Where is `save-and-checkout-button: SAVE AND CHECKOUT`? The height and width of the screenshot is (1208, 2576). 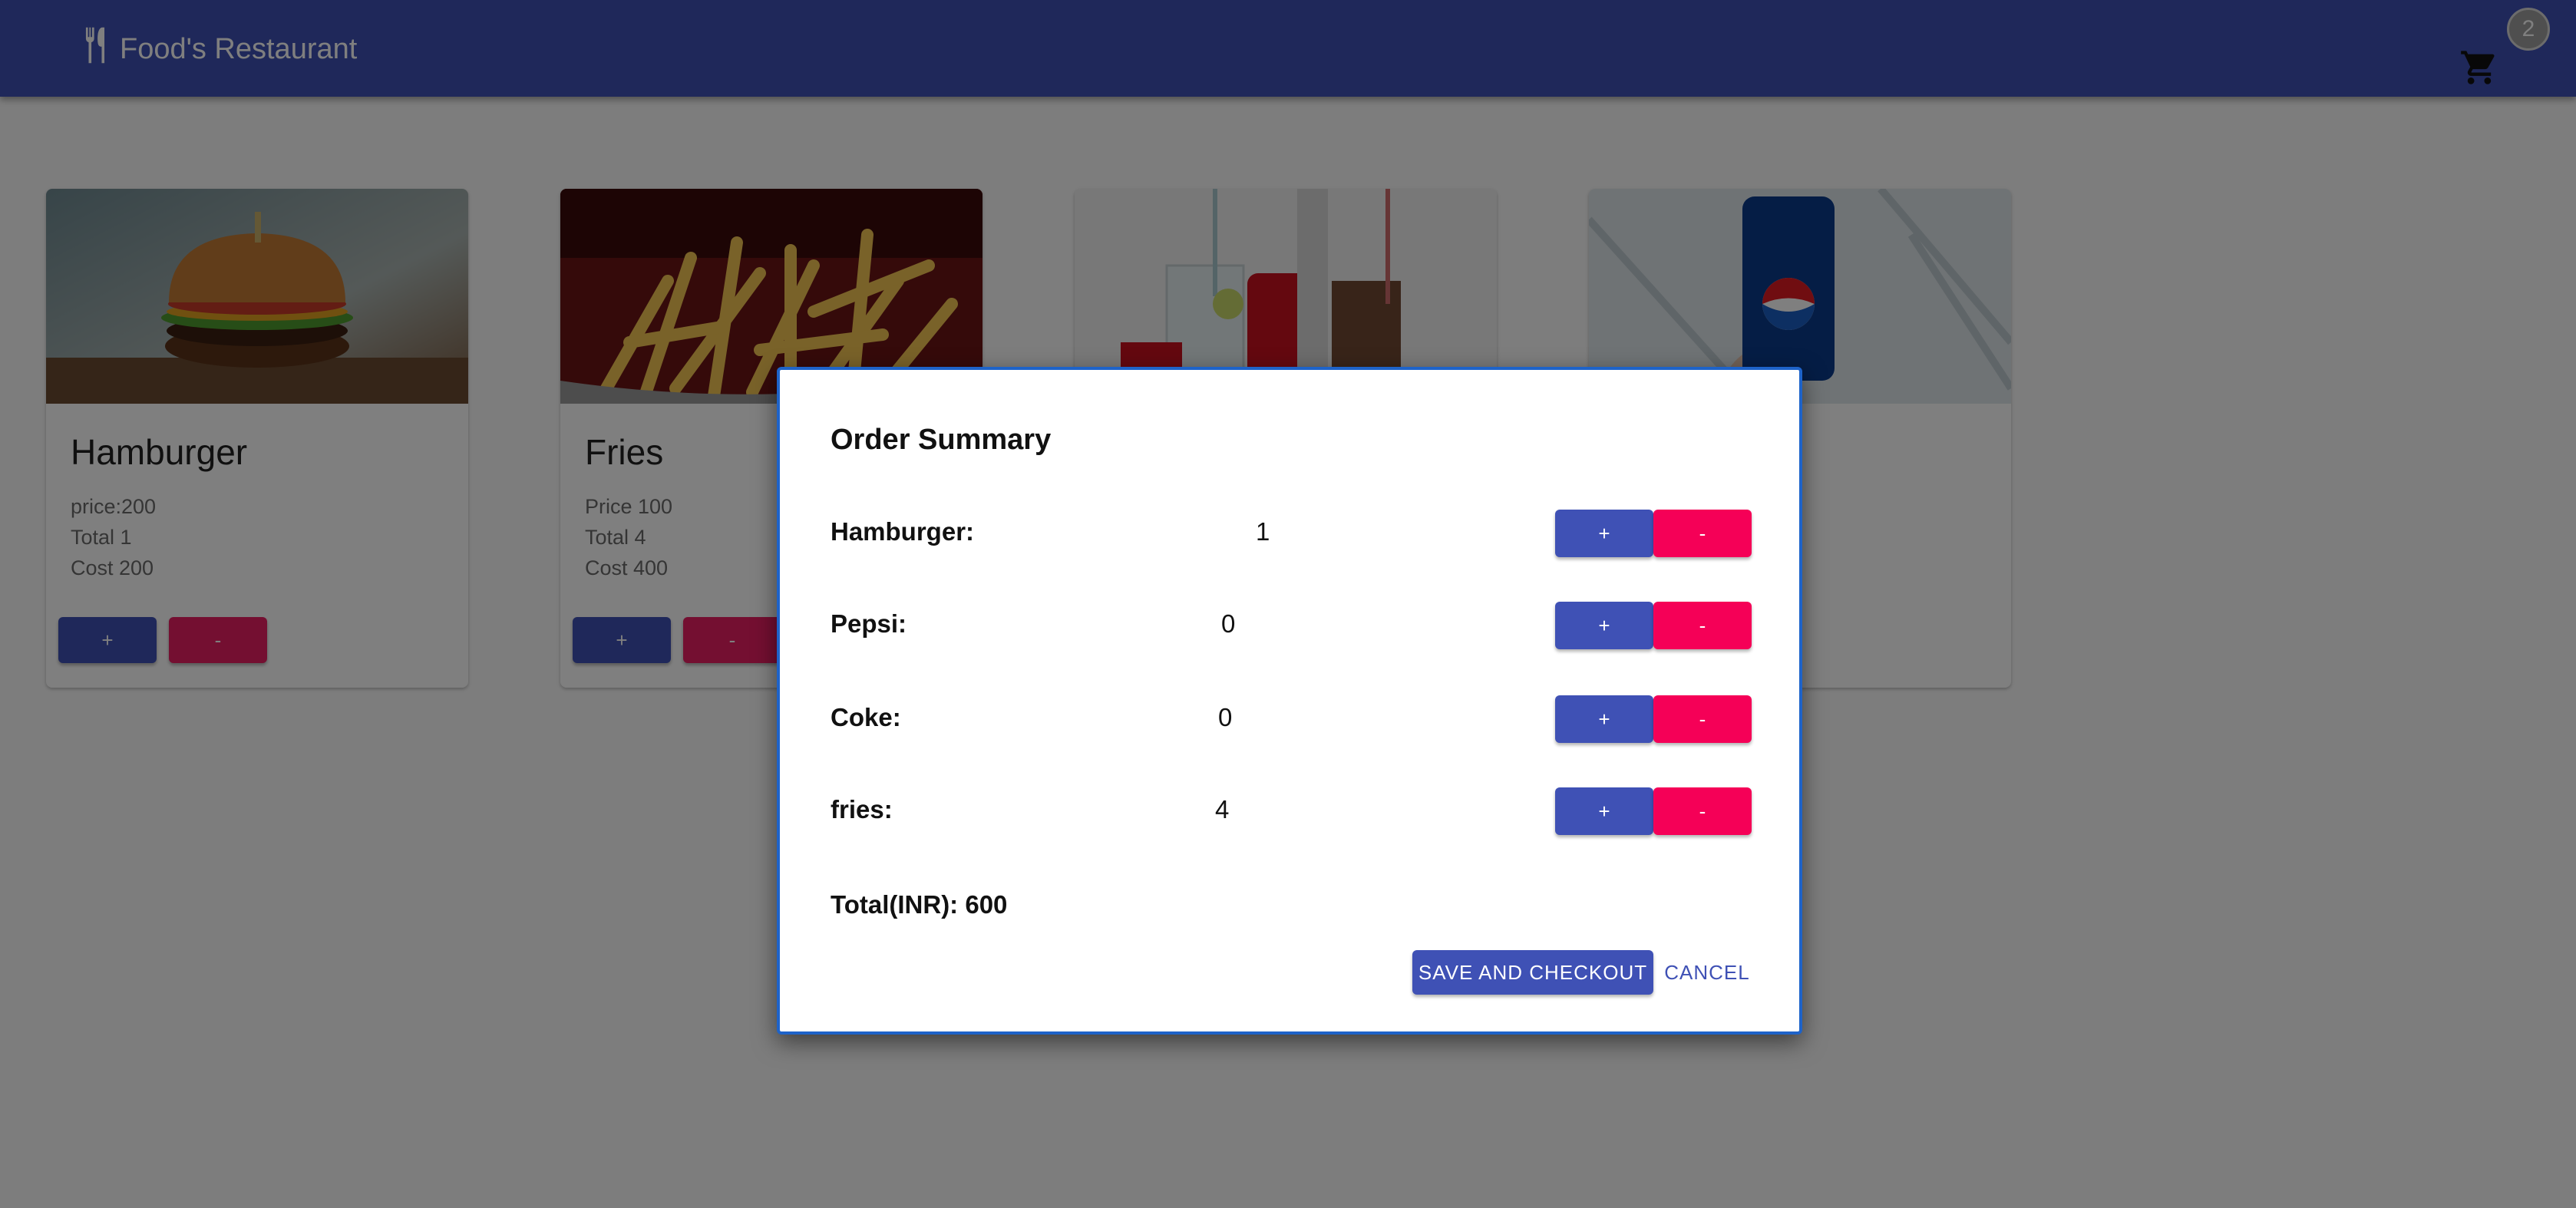 save-and-checkout-button: SAVE AND CHECKOUT is located at coordinates (1532, 972).